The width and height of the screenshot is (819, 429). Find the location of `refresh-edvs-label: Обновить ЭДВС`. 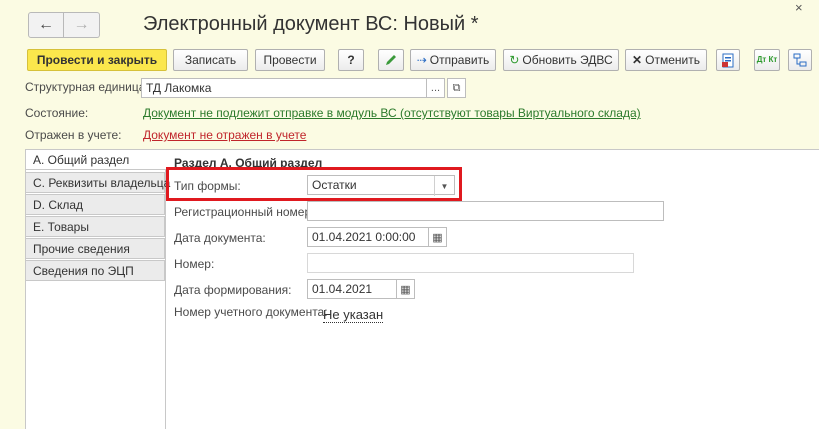

refresh-edvs-label: Обновить ЭДВС is located at coordinates (567, 60).